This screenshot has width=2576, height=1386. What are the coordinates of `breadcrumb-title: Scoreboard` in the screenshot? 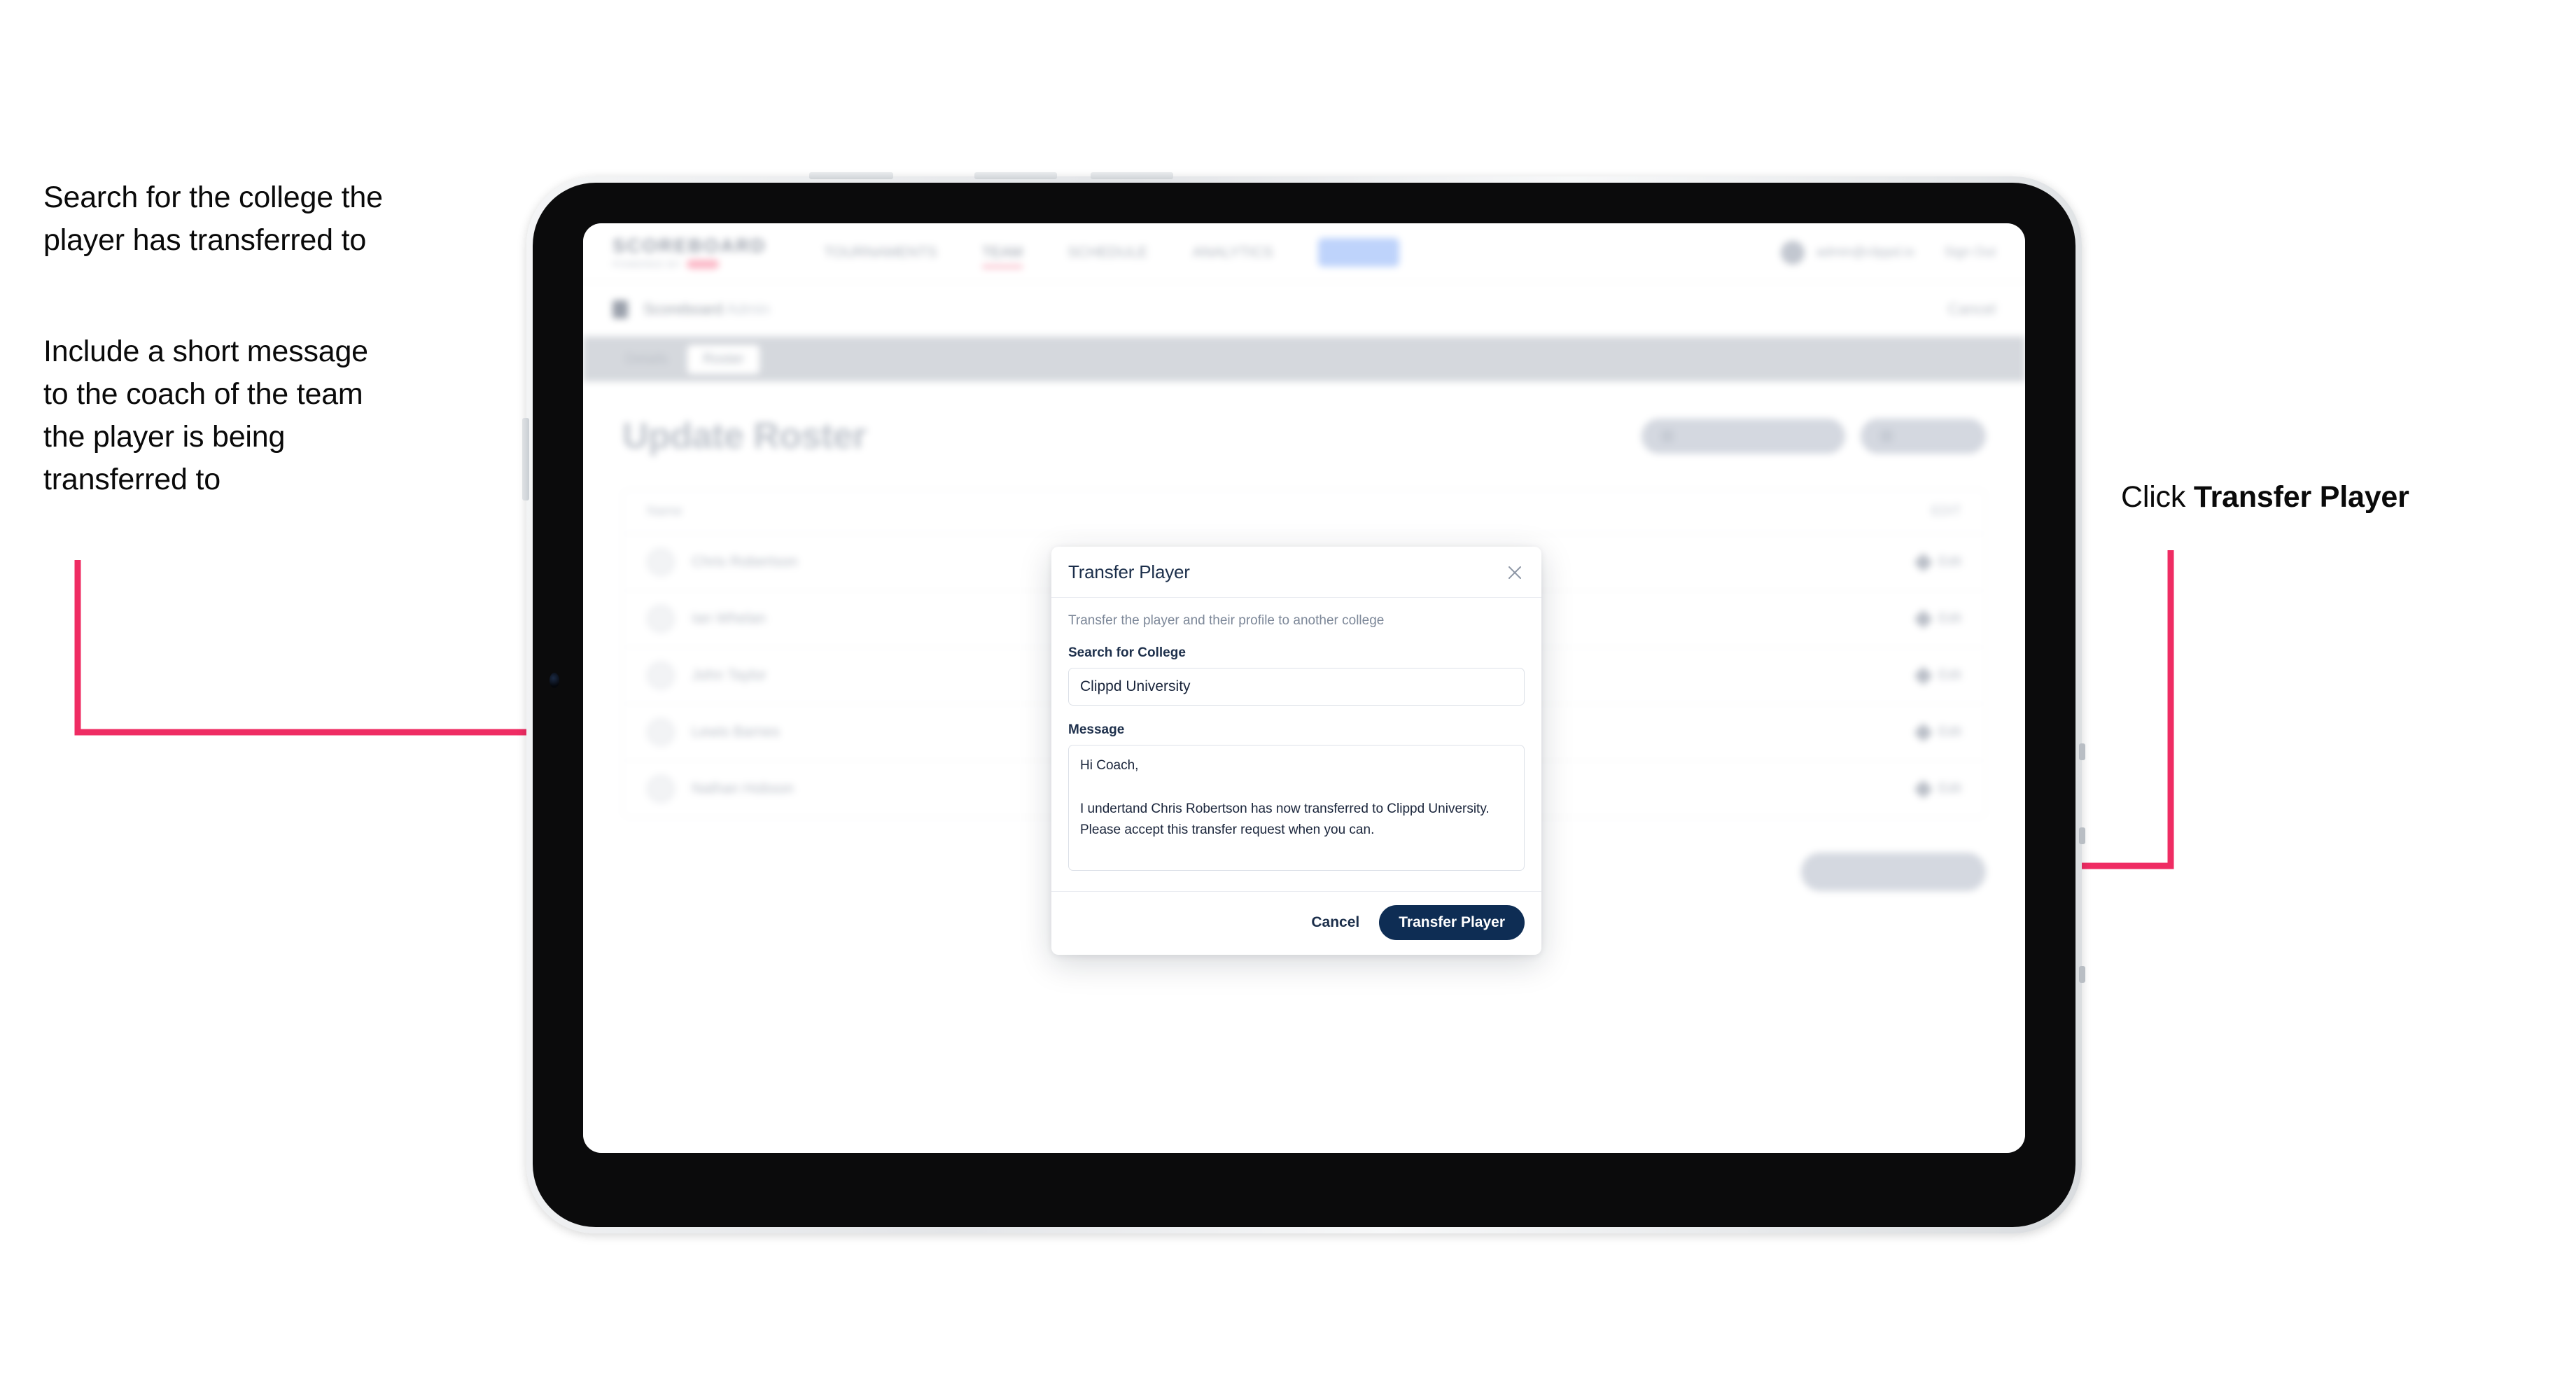 It's located at (683, 309).